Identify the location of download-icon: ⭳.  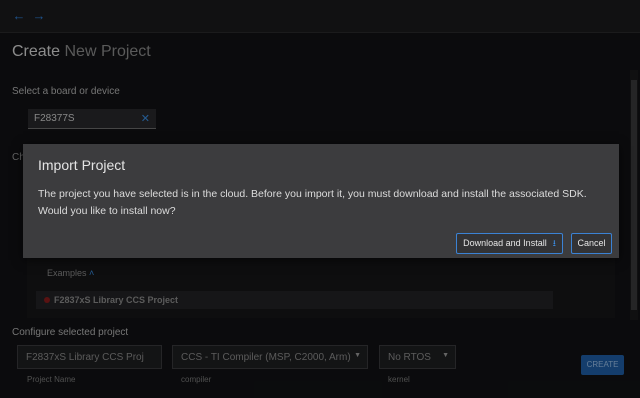
(554, 243).